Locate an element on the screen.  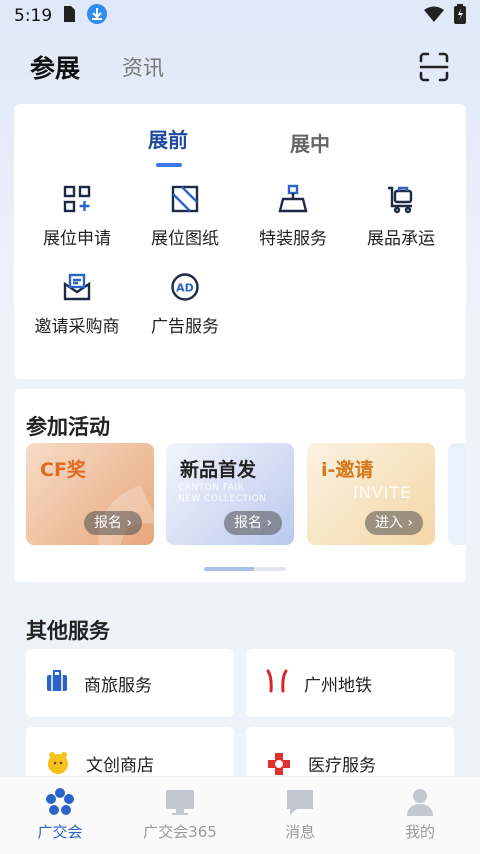
nav-messages: 消息 is located at coordinates (300, 815).